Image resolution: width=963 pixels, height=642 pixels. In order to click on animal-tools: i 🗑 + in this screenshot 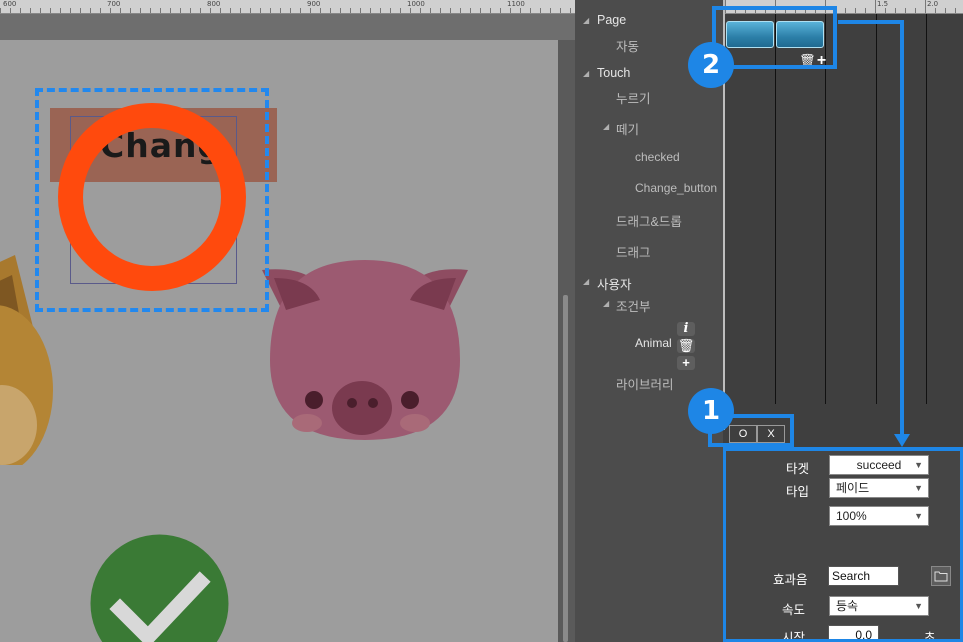, I will do `click(686, 346)`.